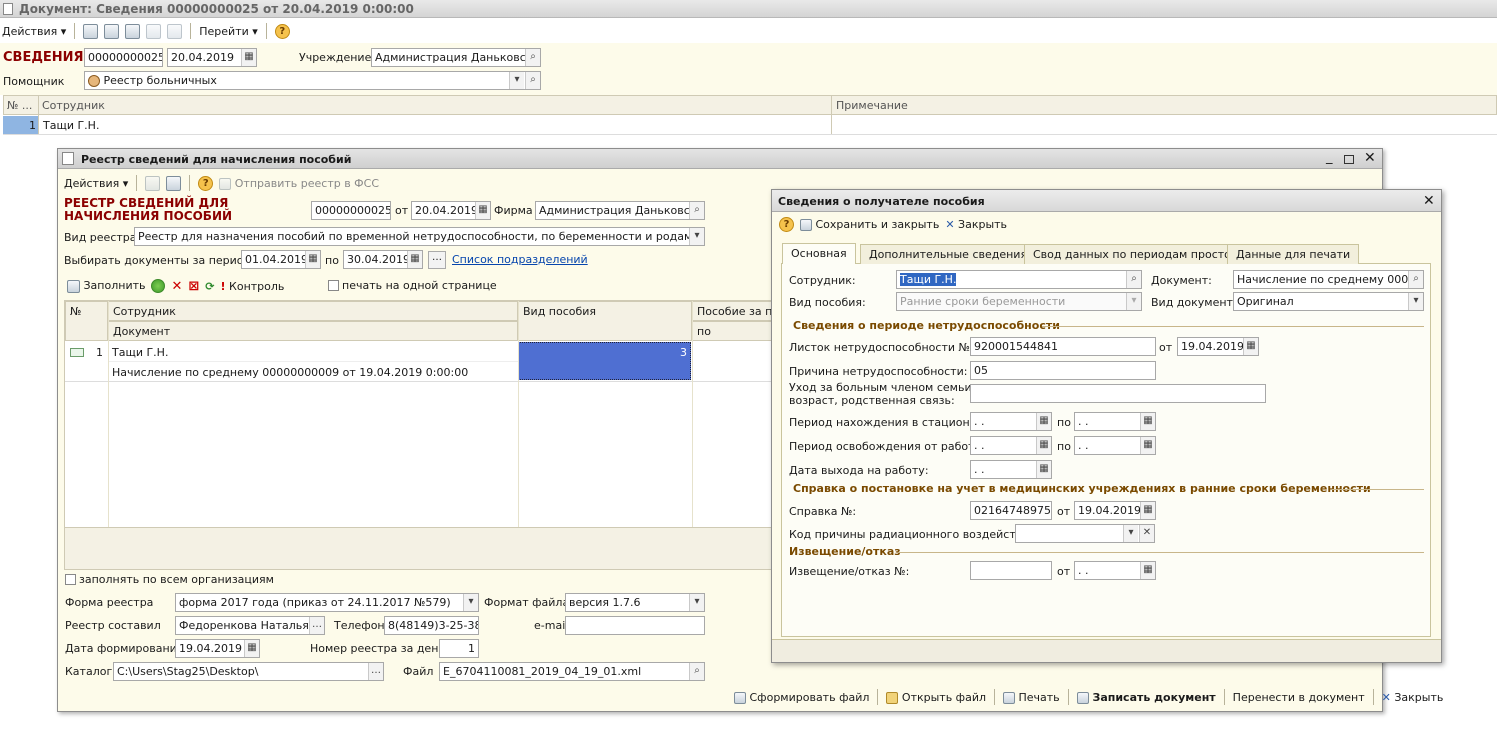  What do you see at coordinates (96, 183) in the screenshot?
I see `registry-actions-menu: Действия ▾` at bounding box center [96, 183].